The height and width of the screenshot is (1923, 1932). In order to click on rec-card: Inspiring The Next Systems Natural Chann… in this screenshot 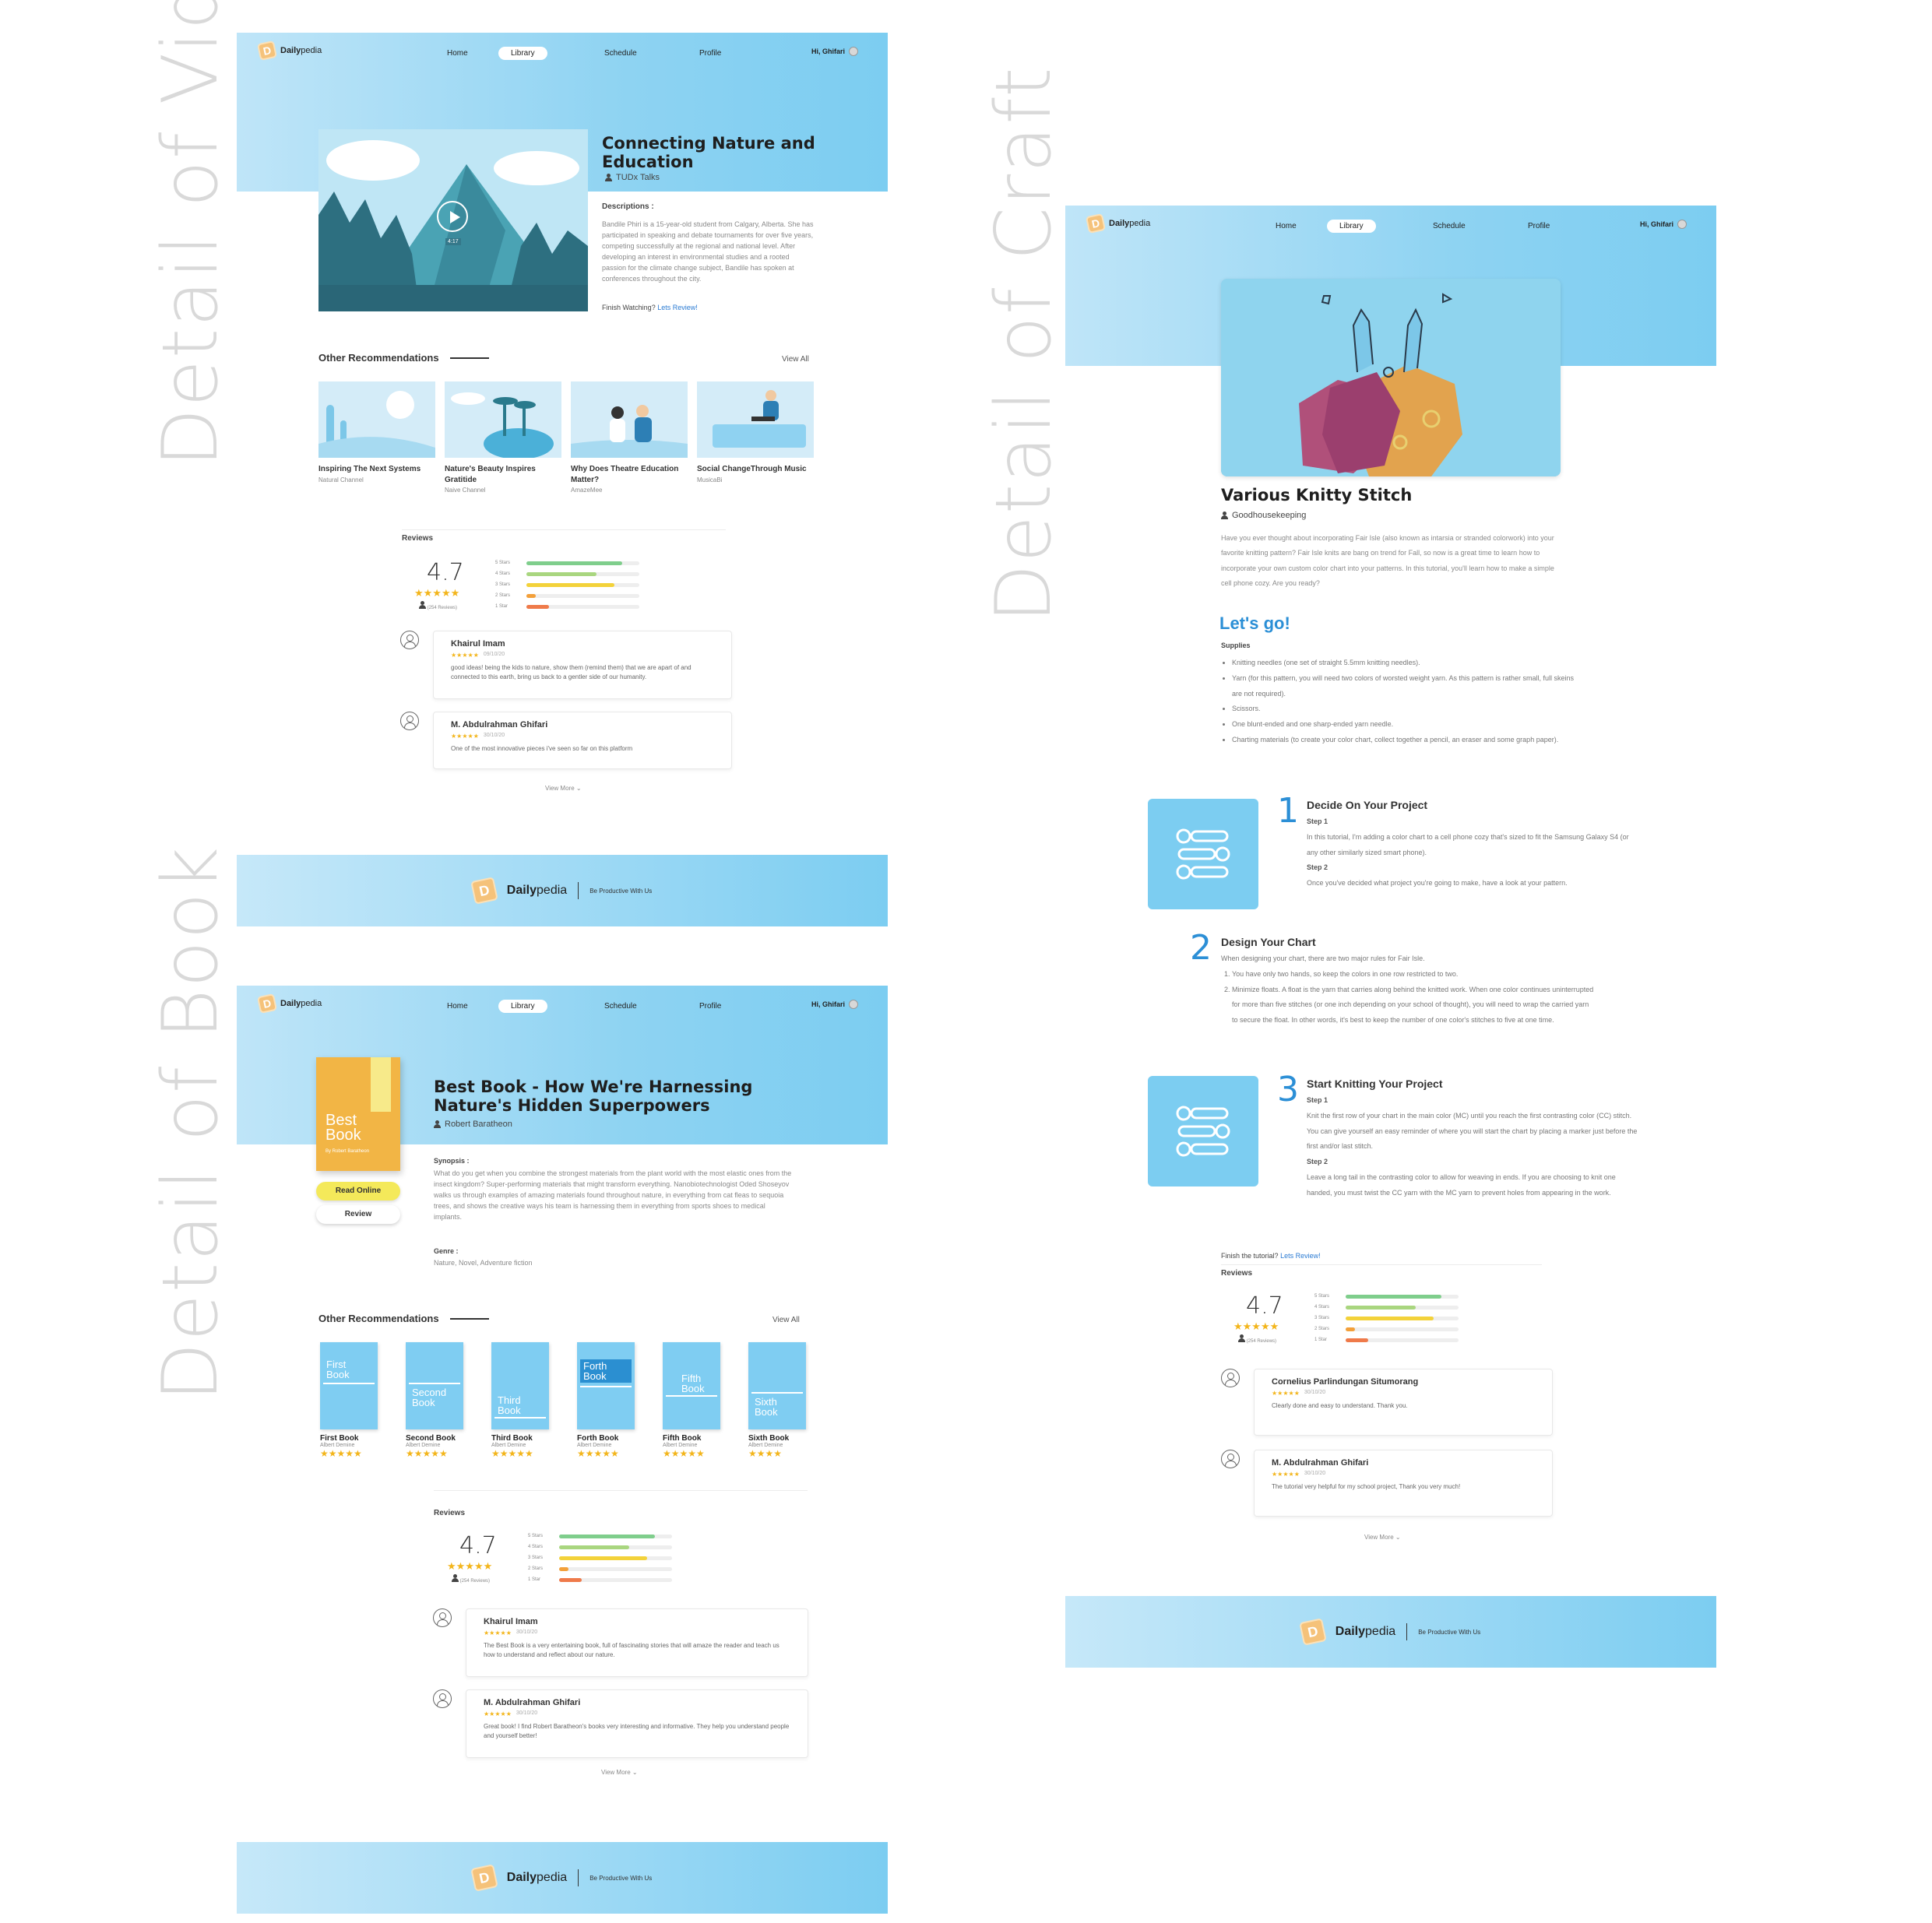, I will do `click(376, 432)`.